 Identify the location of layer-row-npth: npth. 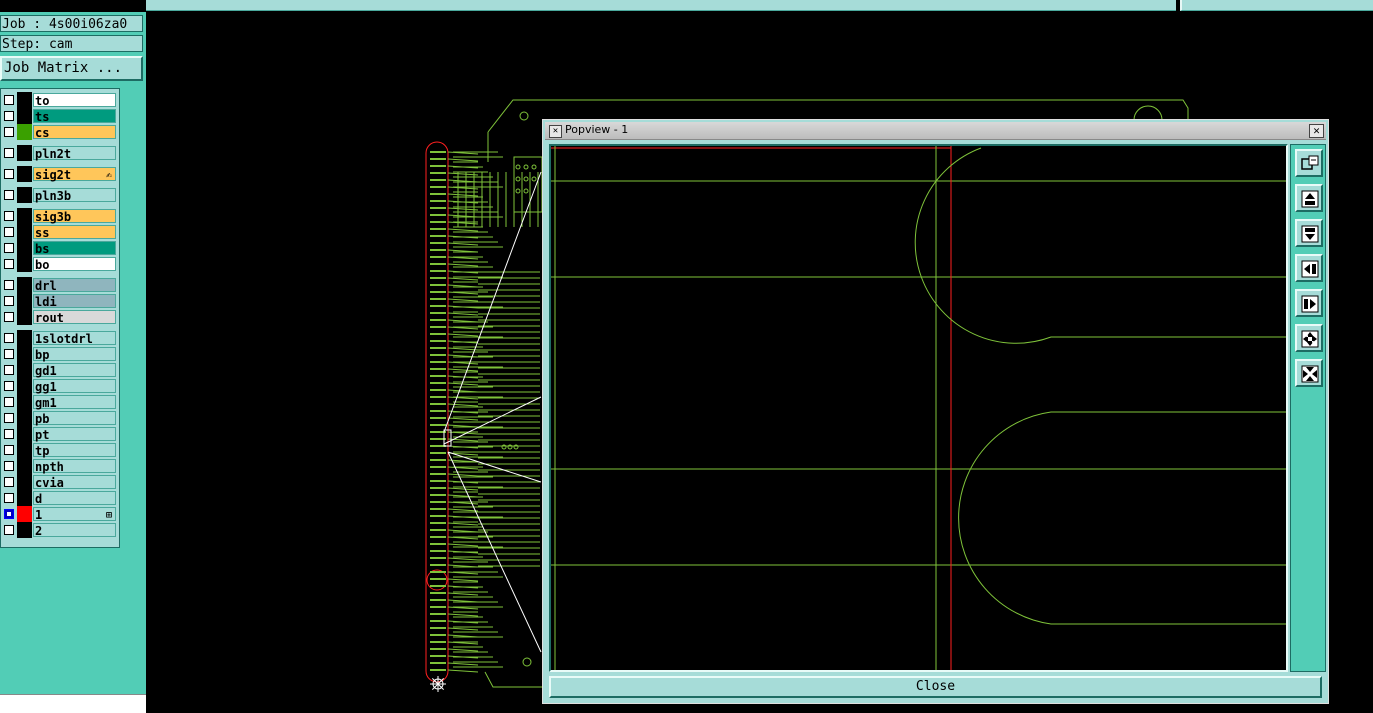
(60, 466).